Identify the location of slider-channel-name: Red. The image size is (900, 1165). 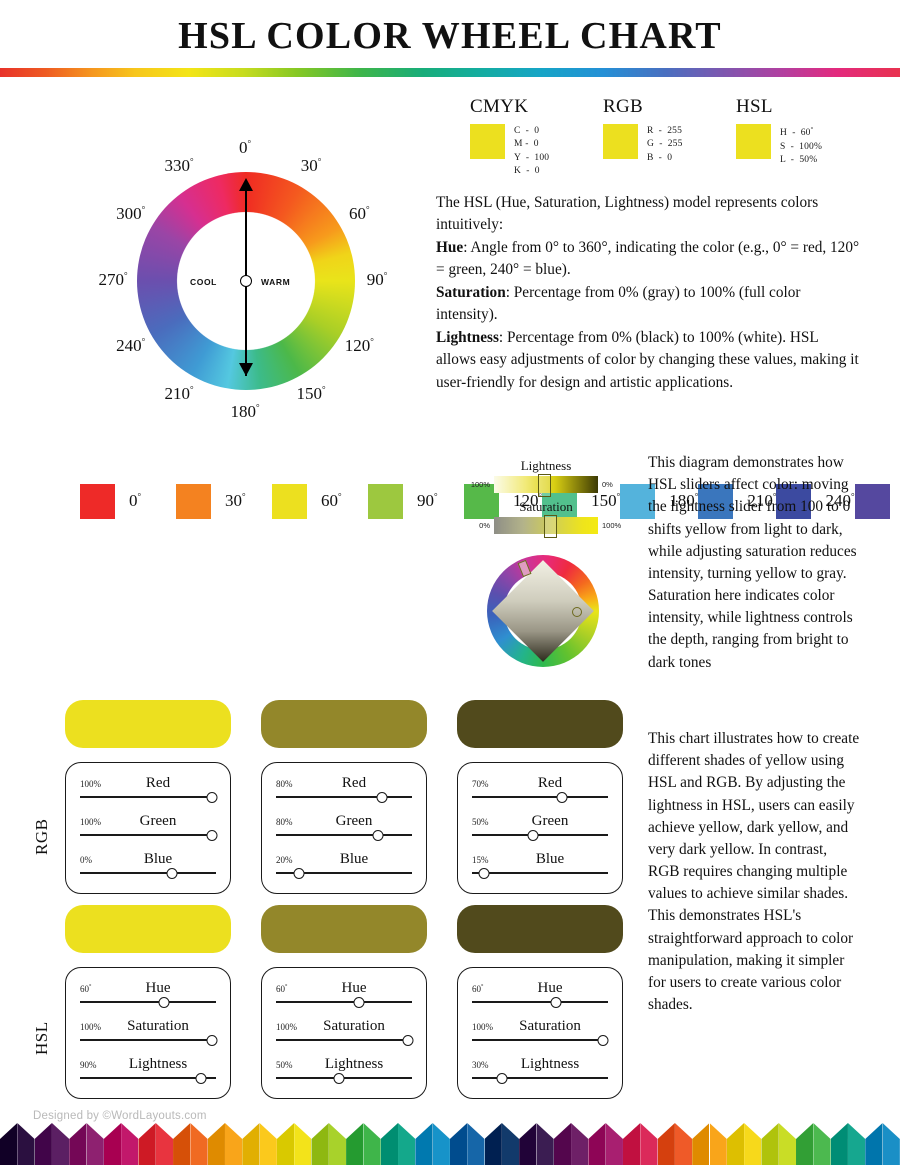
(354, 783).